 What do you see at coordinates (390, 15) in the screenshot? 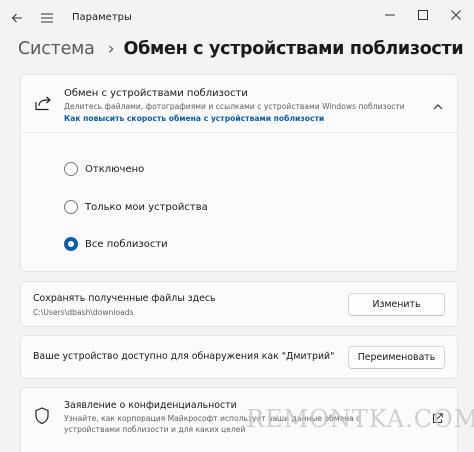
I see `minimize-icon` at bounding box center [390, 15].